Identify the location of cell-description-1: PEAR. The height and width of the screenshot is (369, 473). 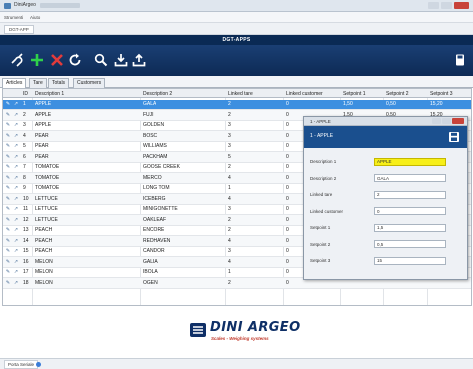
(42, 135).